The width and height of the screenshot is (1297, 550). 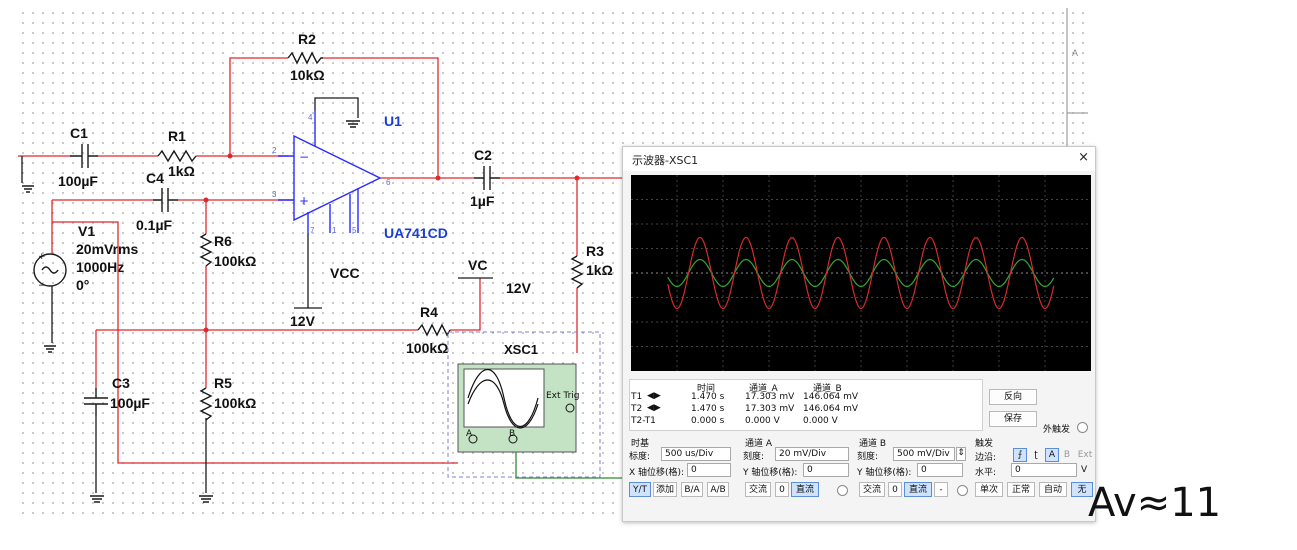 What do you see at coordinates (599, 270) in the screenshot?
I see `r3-value: 1kΩ` at bounding box center [599, 270].